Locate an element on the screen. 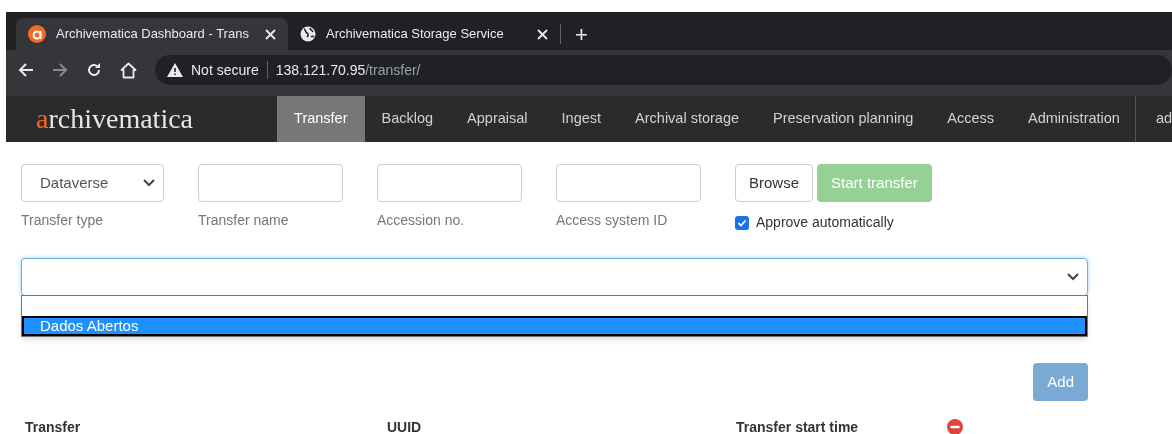 The width and height of the screenshot is (1172, 434). reload-icon is located at coordinates (94, 70).